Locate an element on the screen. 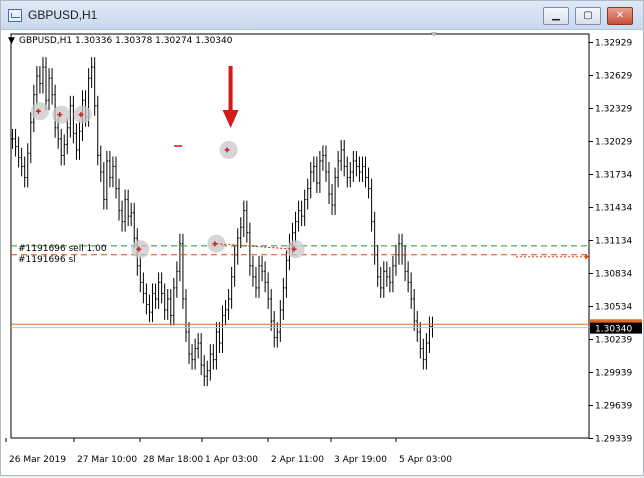 Image resolution: width=644 pixels, height=478 pixels. x-tick-label: 3 Apr 19:00 is located at coordinates (360, 460).